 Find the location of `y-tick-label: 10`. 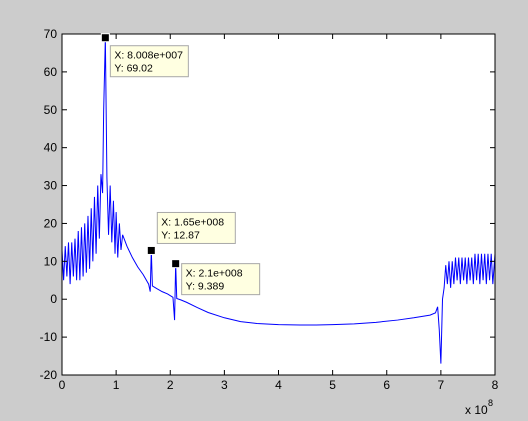

y-tick-label: 10 is located at coordinates (51, 261).